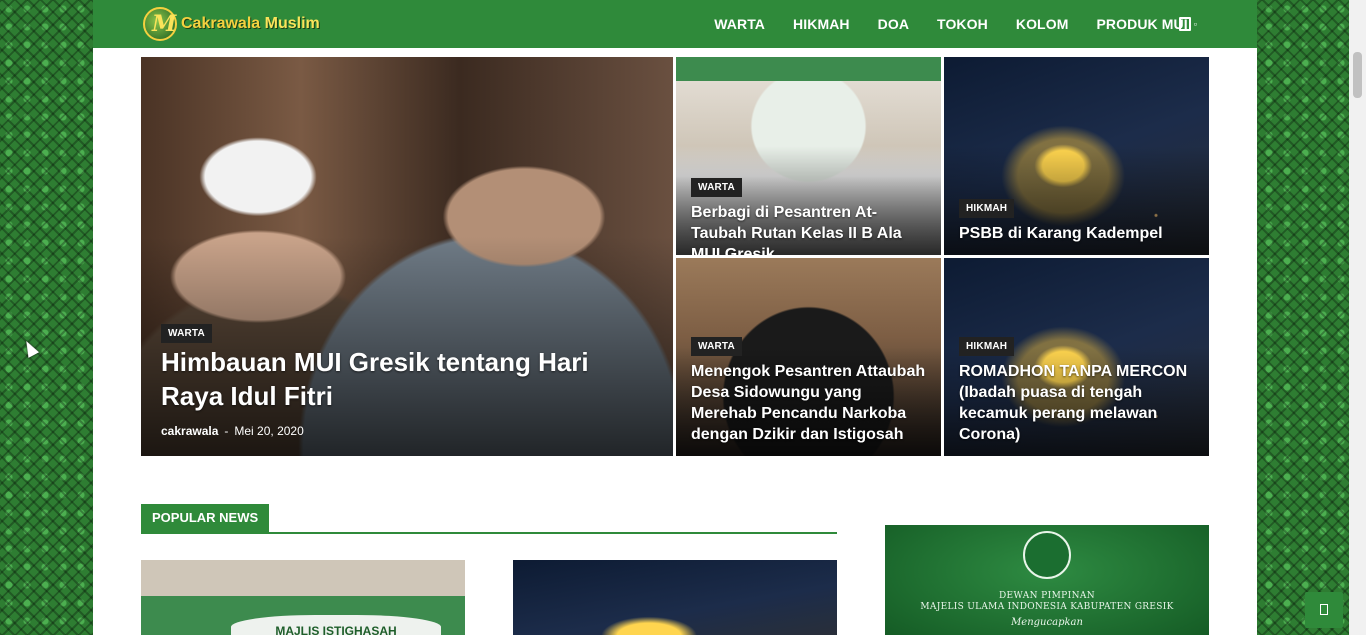 This screenshot has height=635, width=1366. What do you see at coordinates (1324, 610) in the screenshot?
I see `scroll-to-top-button` at bounding box center [1324, 610].